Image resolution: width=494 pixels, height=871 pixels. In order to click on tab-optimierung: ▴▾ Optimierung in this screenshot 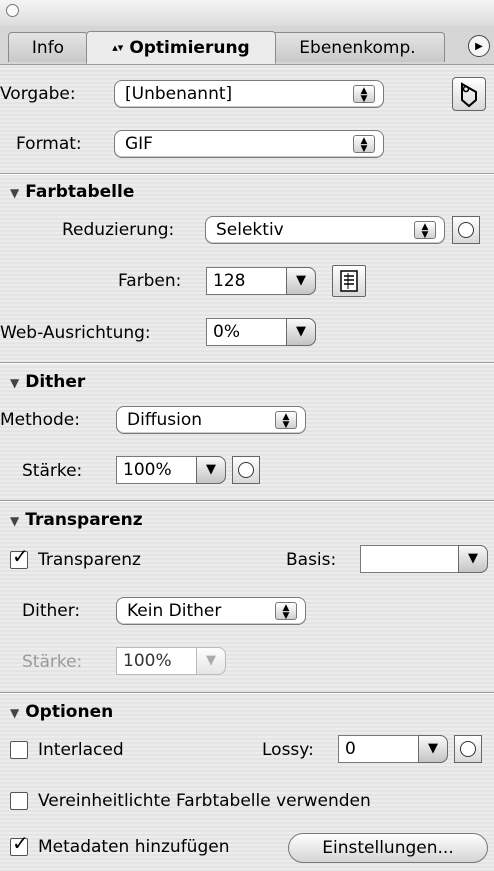, I will do `click(181, 47)`.